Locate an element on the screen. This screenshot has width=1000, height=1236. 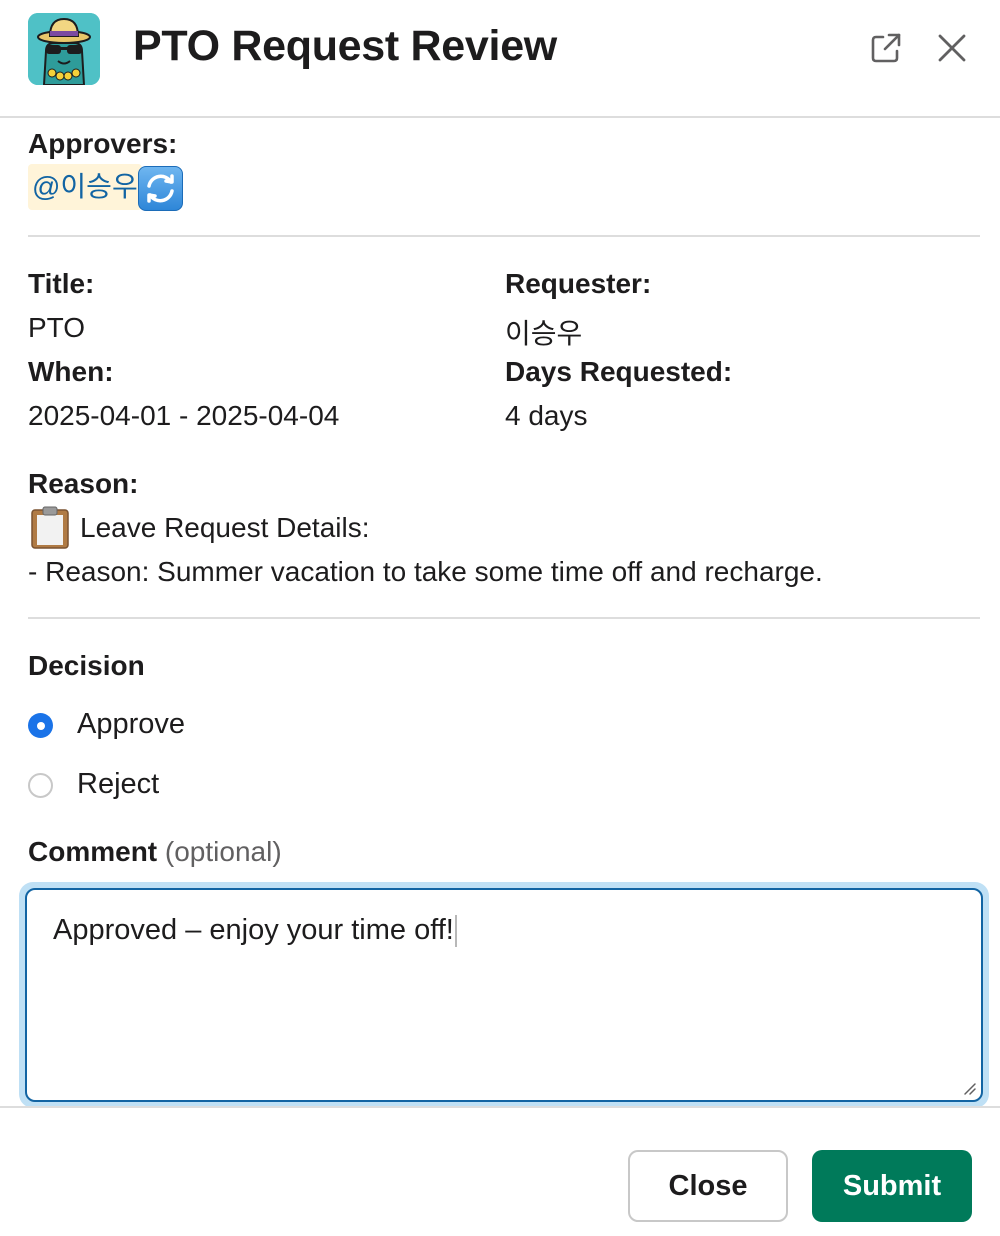
requester-label: Requester: is located at coordinates (578, 283).